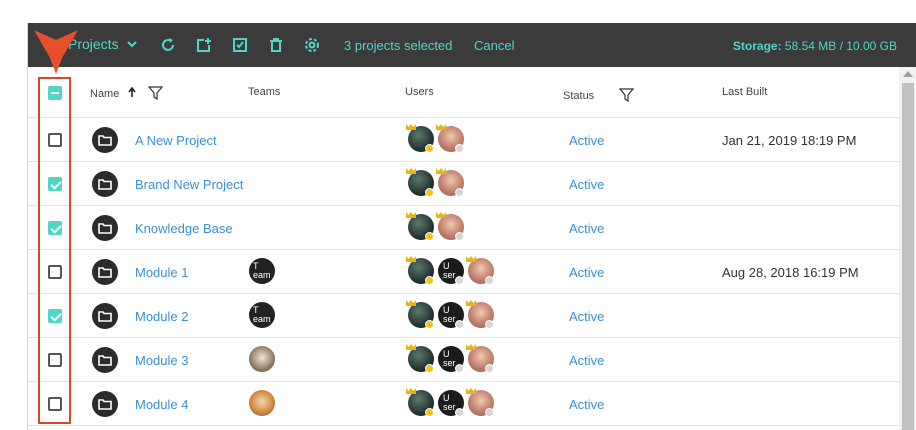 Image resolution: width=916 pixels, height=430 pixels. I want to click on trash-icon, so click(276, 45).